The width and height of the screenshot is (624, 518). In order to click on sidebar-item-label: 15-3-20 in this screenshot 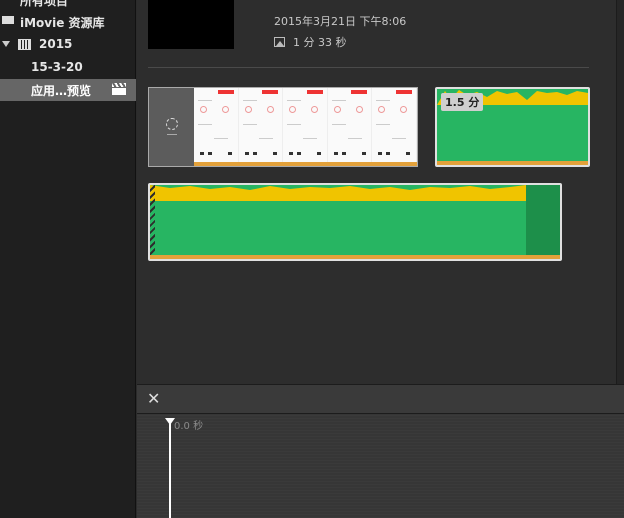, I will do `click(57, 67)`.